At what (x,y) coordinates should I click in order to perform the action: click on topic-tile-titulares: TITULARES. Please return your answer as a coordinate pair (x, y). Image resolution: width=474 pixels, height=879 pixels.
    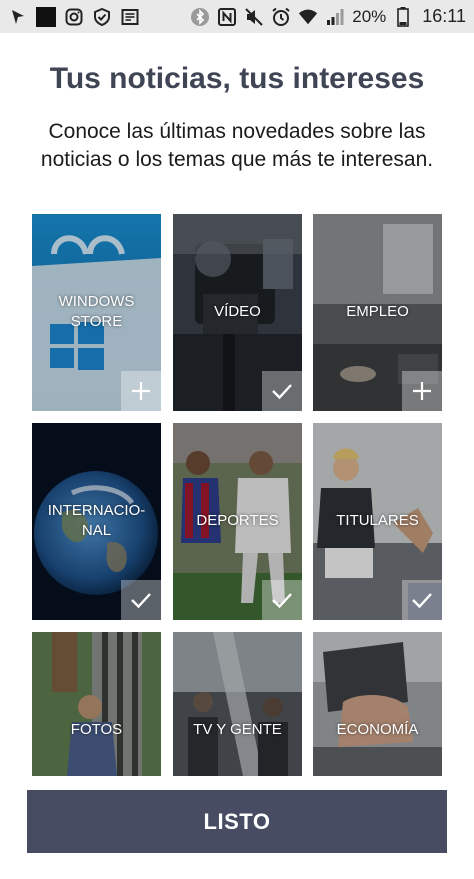
    Looking at the image, I should click on (377, 521).